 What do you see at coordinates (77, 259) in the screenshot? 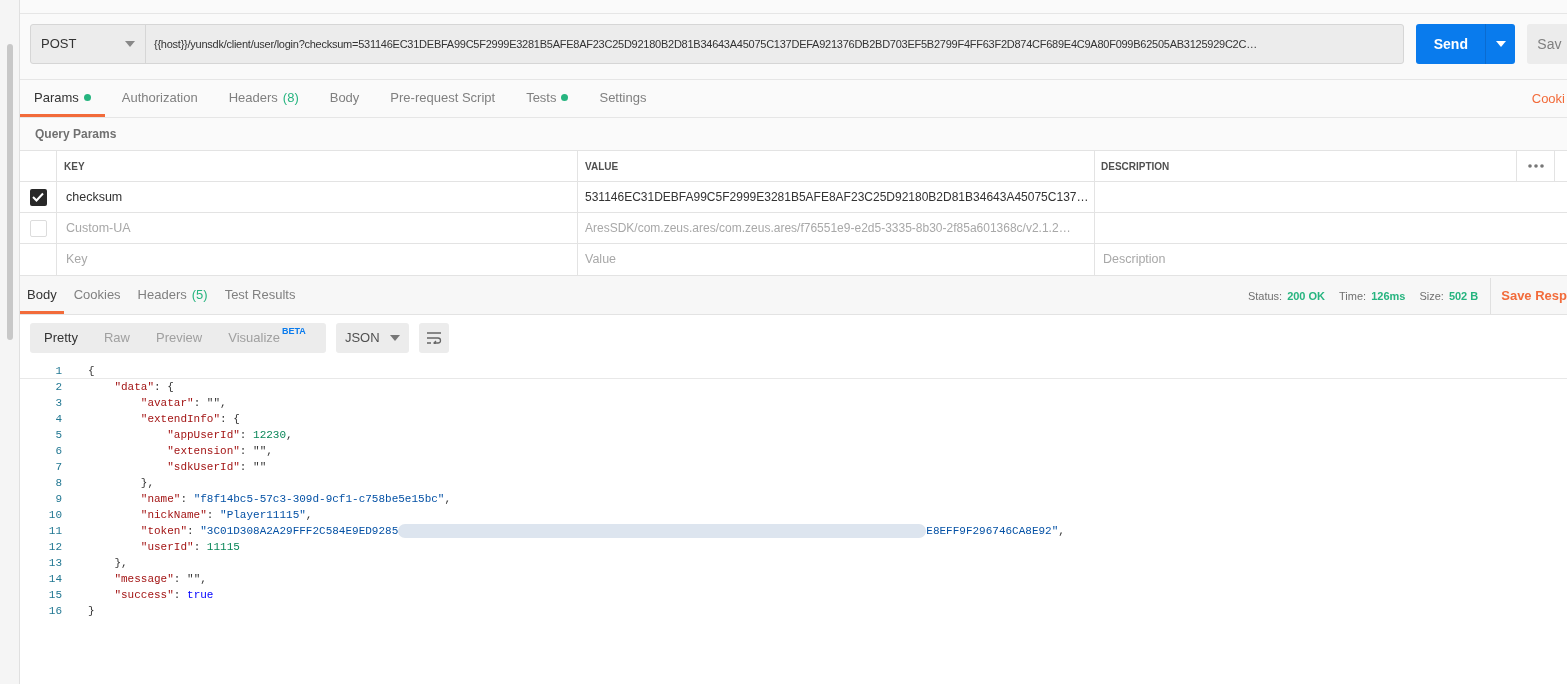
I see `key-field: Key` at bounding box center [77, 259].